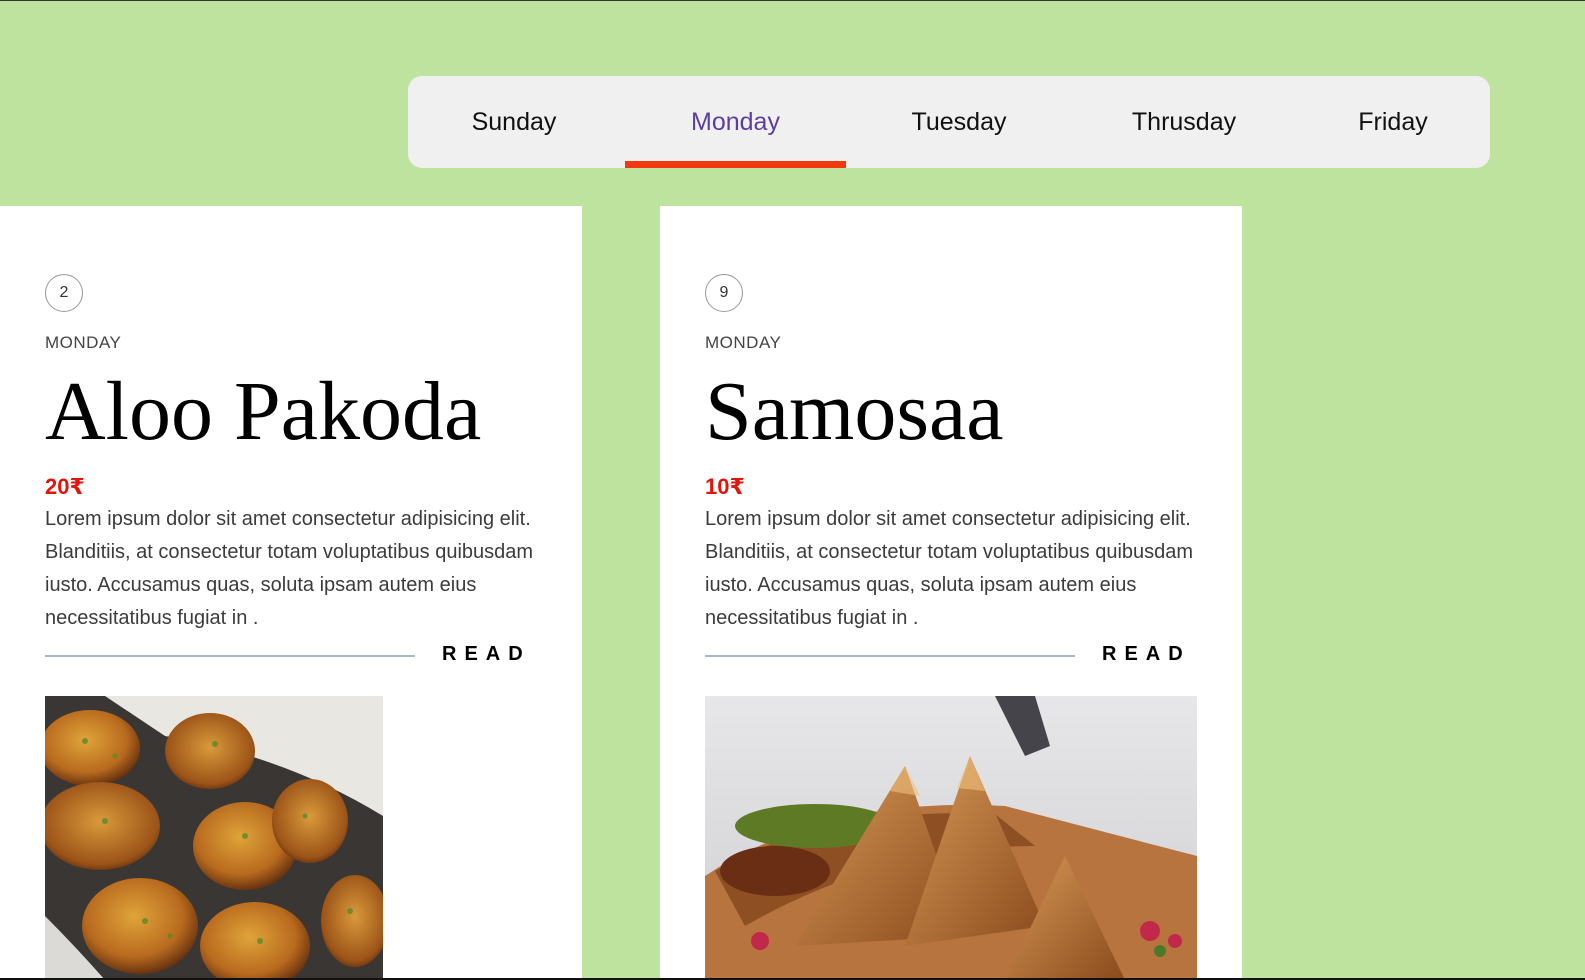 The width and height of the screenshot is (1585, 980). What do you see at coordinates (1393, 122) in the screenshot?
I see `tab-friday: Friday` at bounding box center [1393, 122].